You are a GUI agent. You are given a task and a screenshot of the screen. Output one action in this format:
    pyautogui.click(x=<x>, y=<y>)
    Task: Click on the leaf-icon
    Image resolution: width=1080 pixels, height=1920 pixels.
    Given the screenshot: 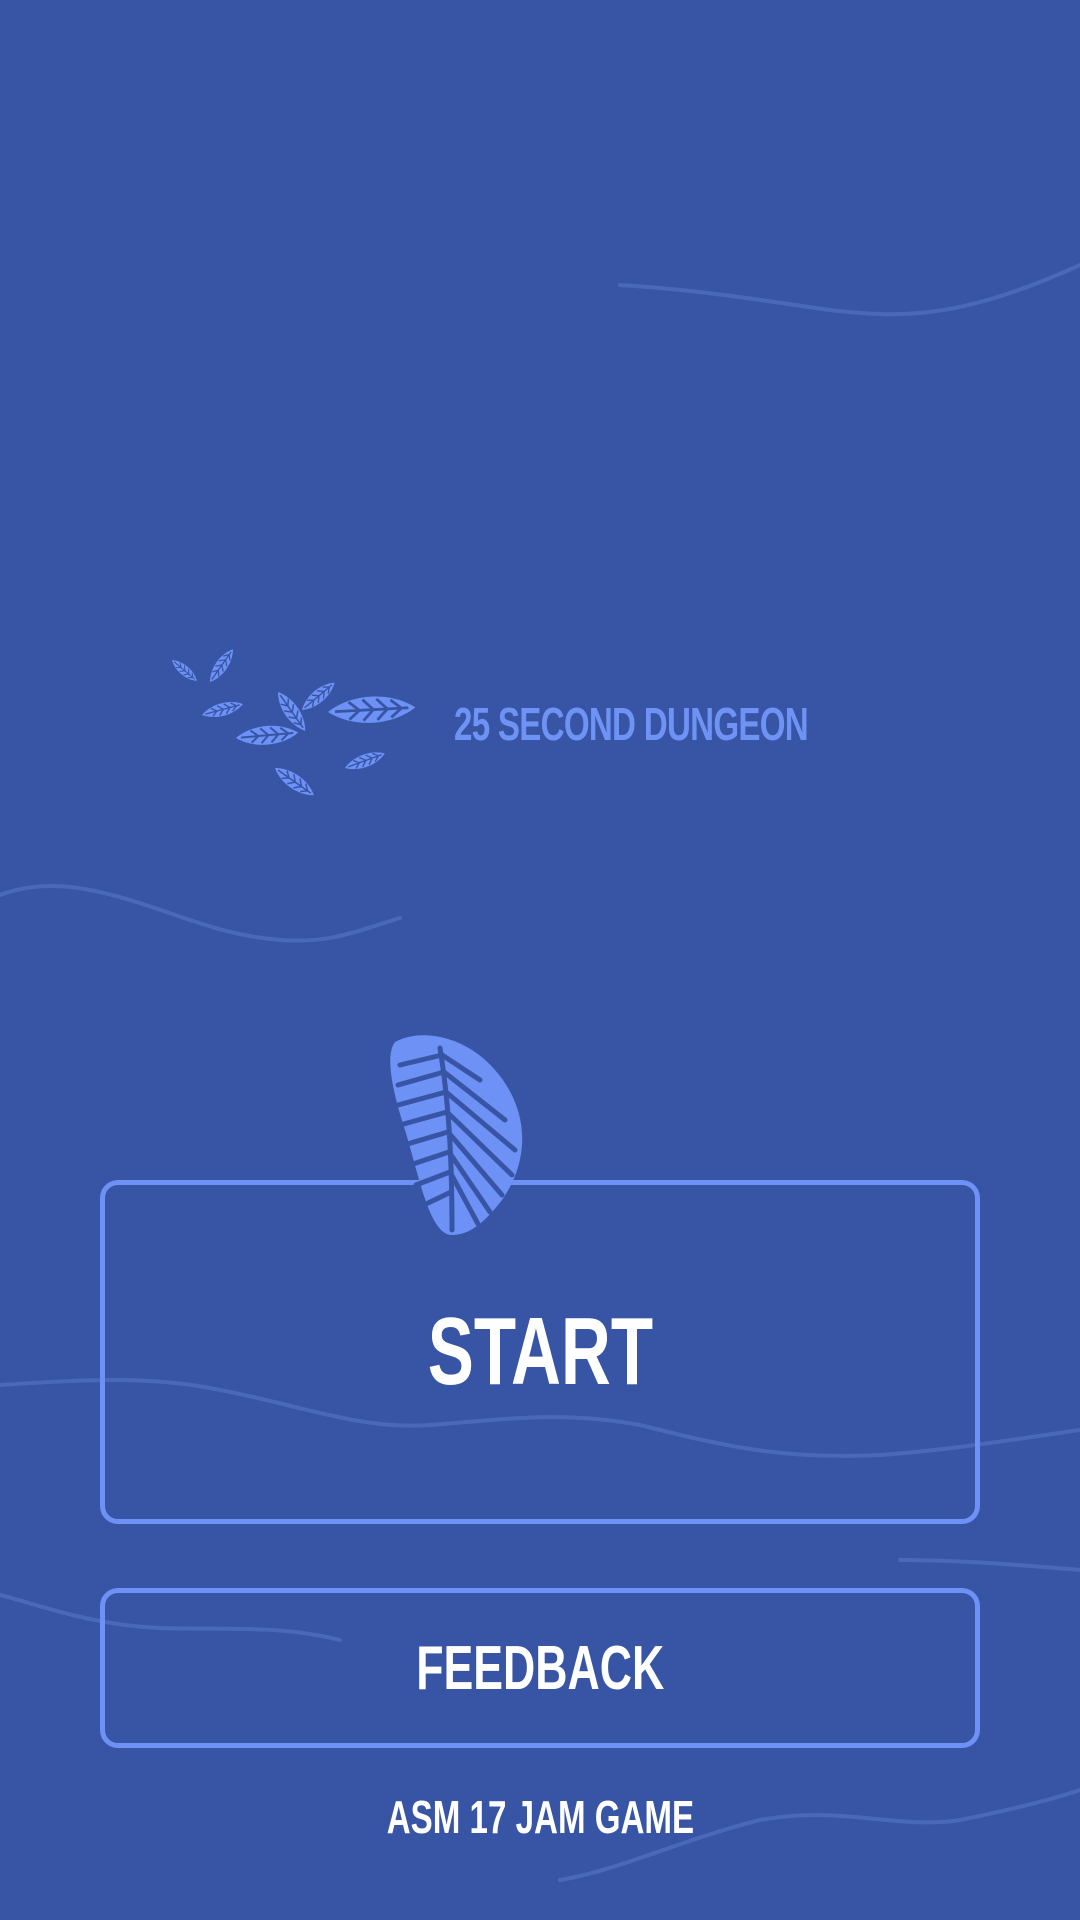 What is the action you would take?
    pyautogui.click(x=456, y=1135)
    